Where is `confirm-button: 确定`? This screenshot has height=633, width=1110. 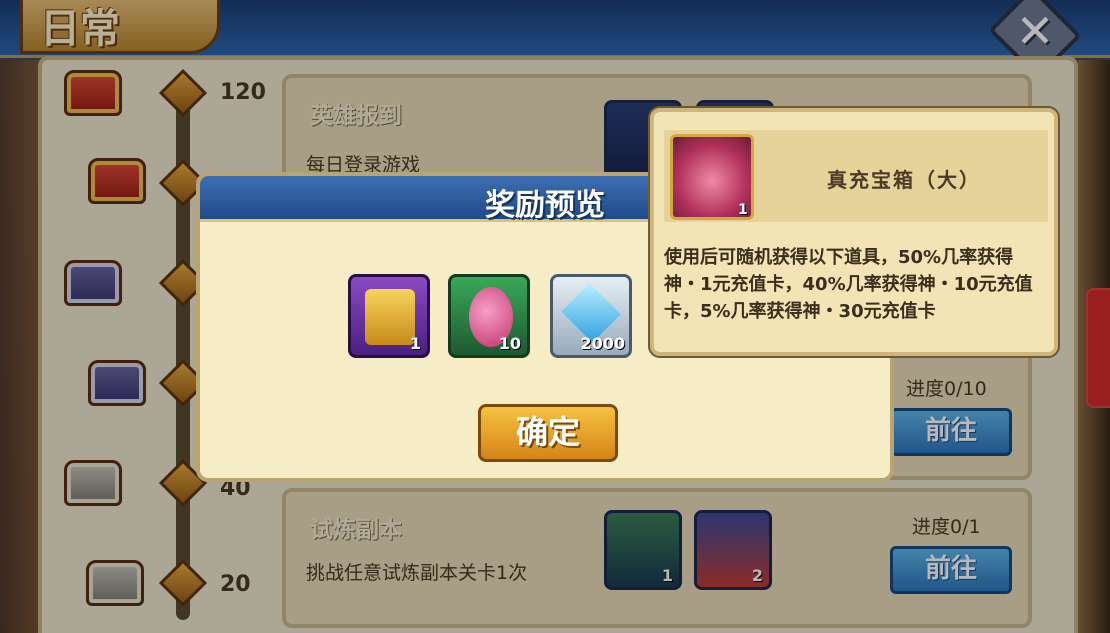
confirm-button: 确定 is located at coordinates (548, 433).